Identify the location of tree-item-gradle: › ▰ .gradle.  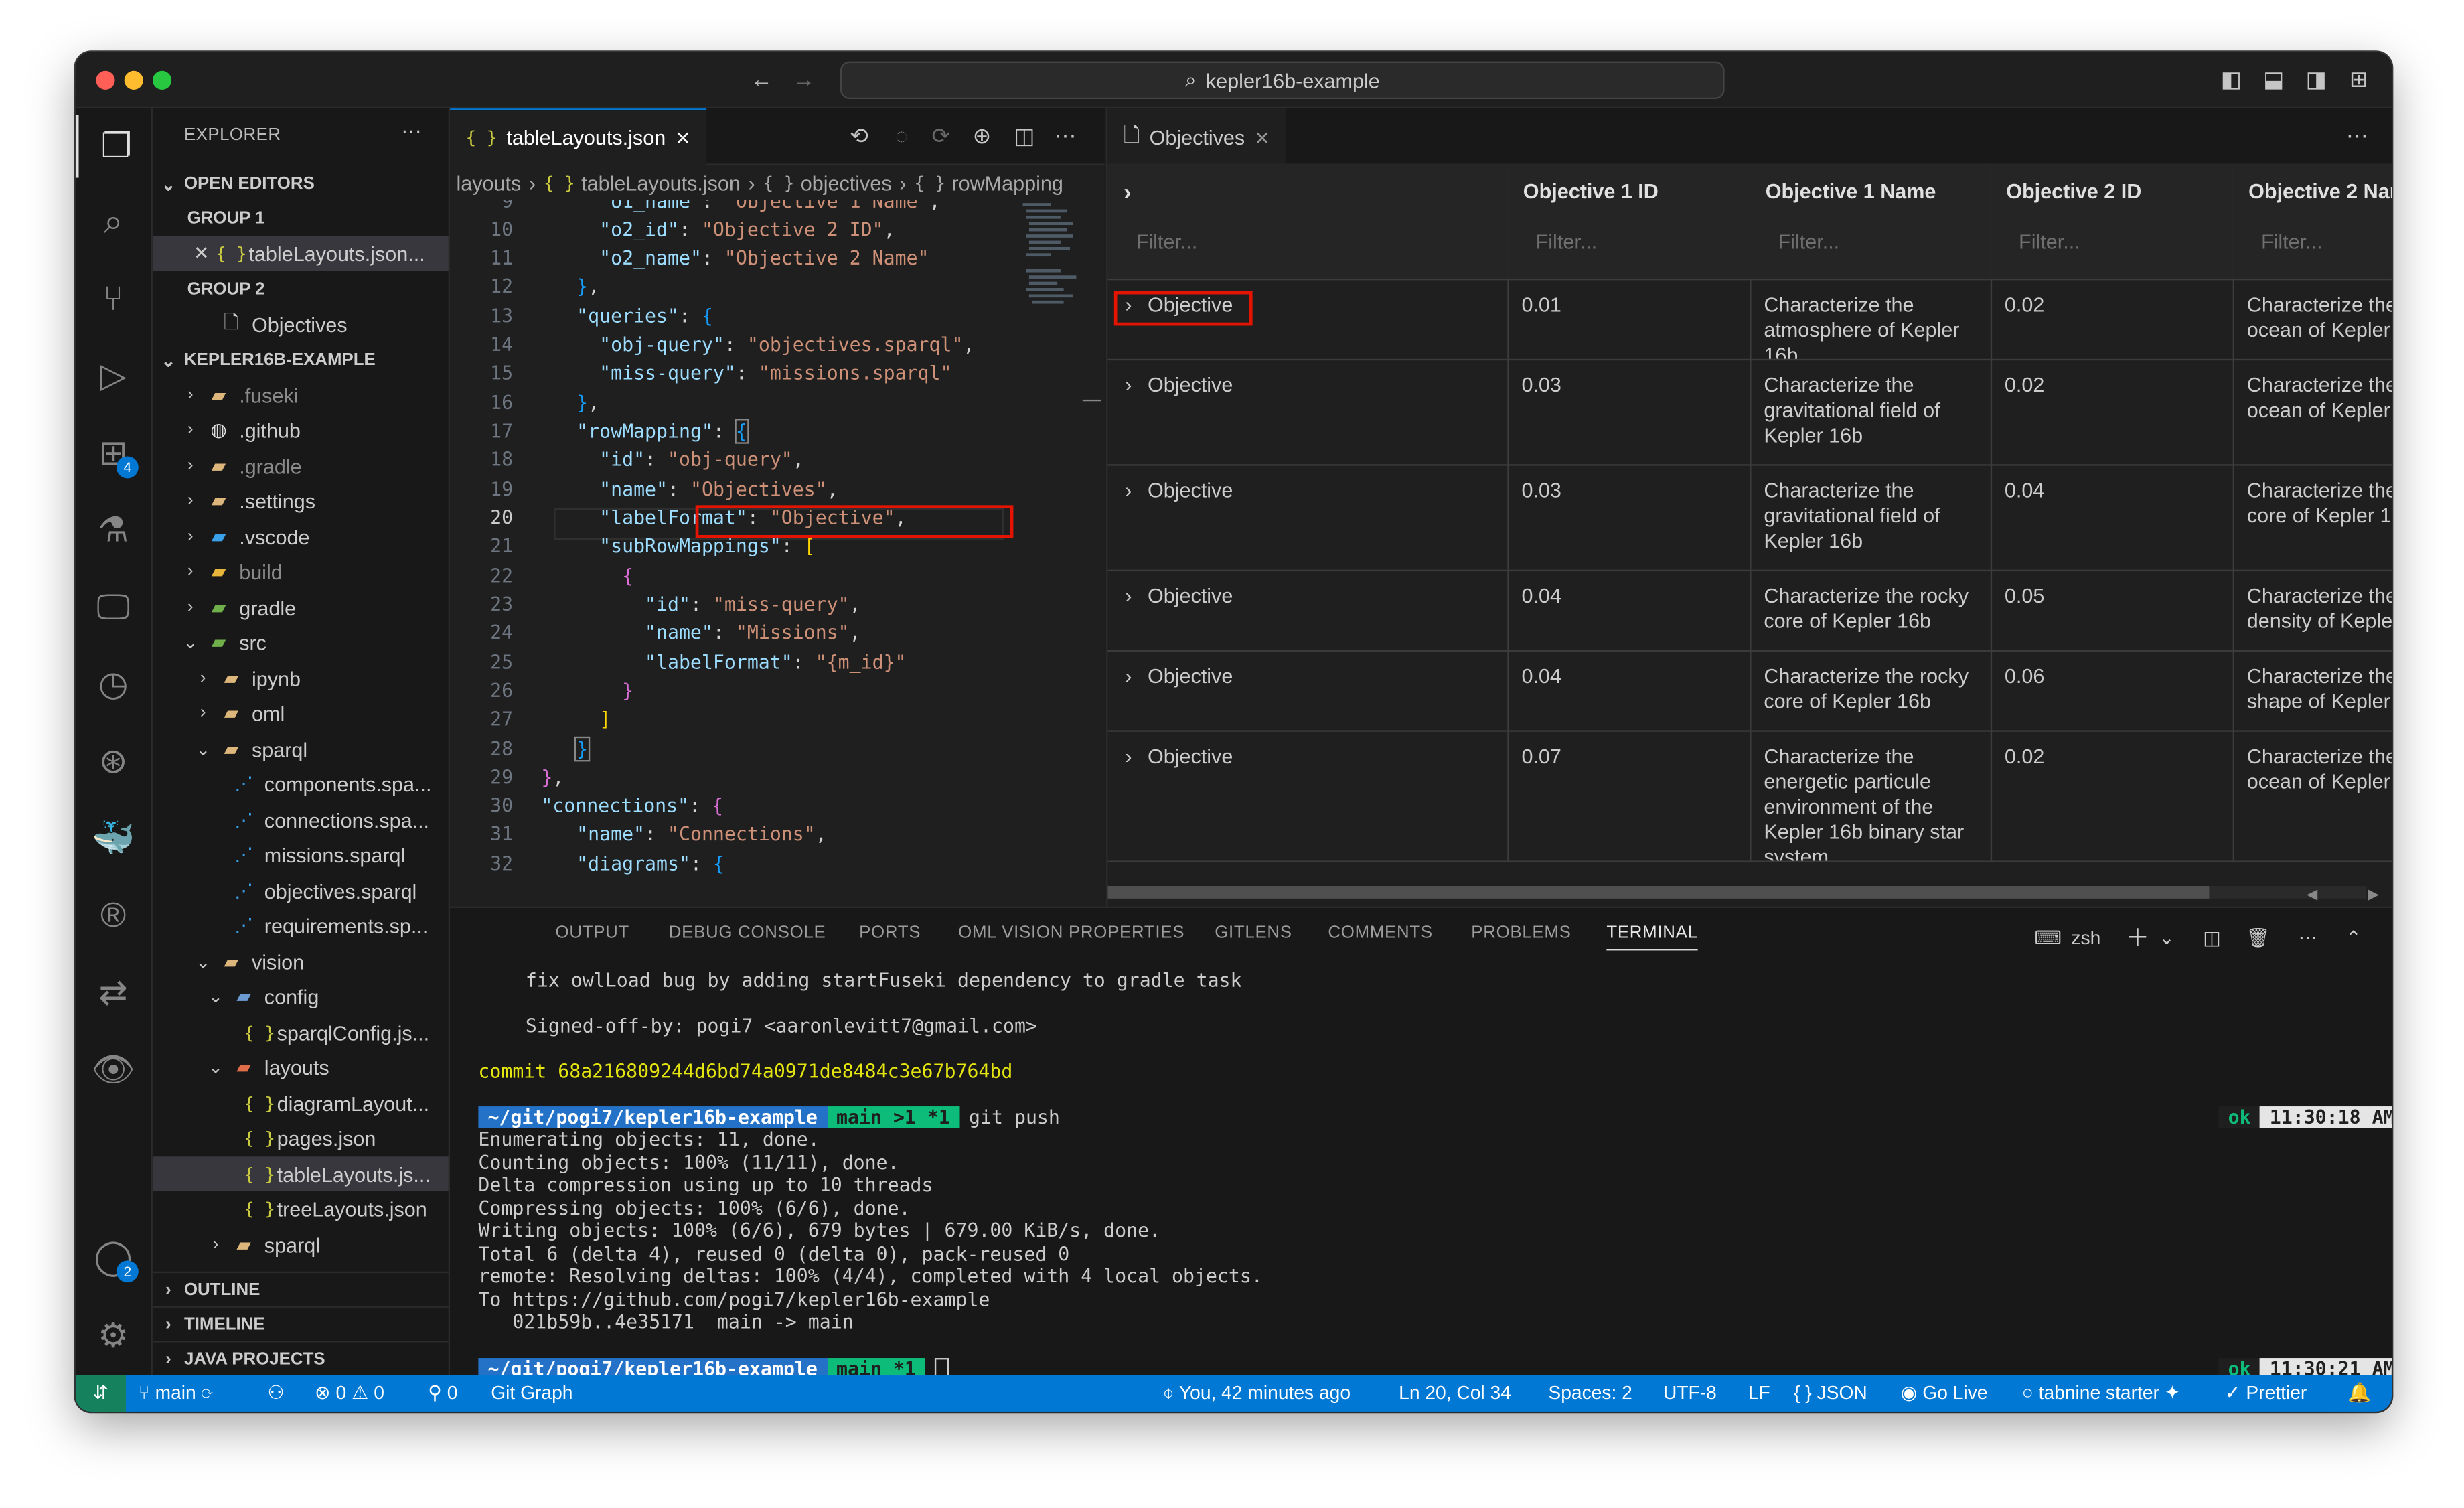
(301, 466).